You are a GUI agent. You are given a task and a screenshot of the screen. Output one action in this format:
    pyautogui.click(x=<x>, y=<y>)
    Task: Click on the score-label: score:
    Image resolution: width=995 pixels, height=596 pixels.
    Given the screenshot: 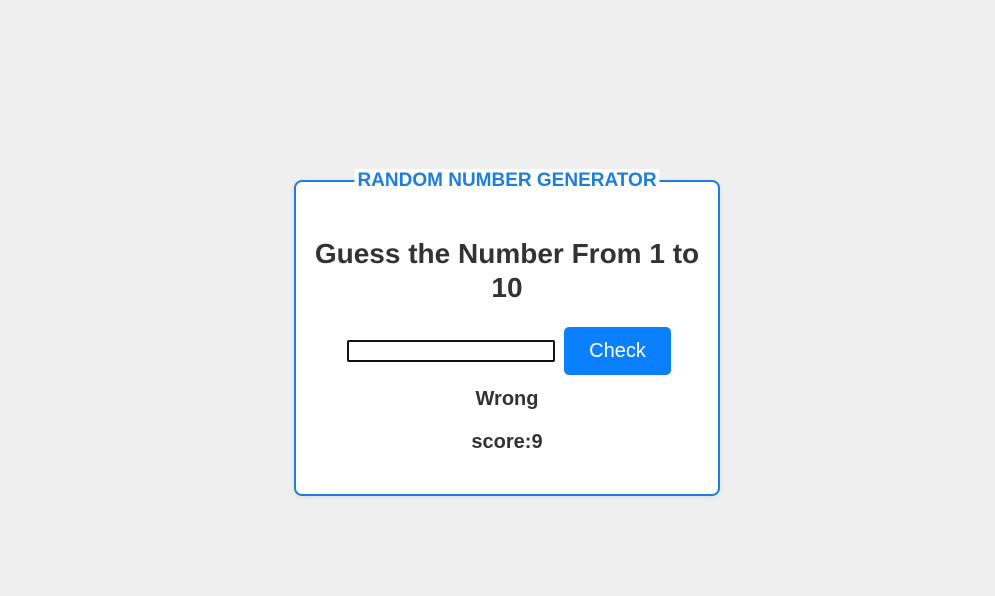 What is the action you would take?
    pyautogui.click(x=501, y=442)
    